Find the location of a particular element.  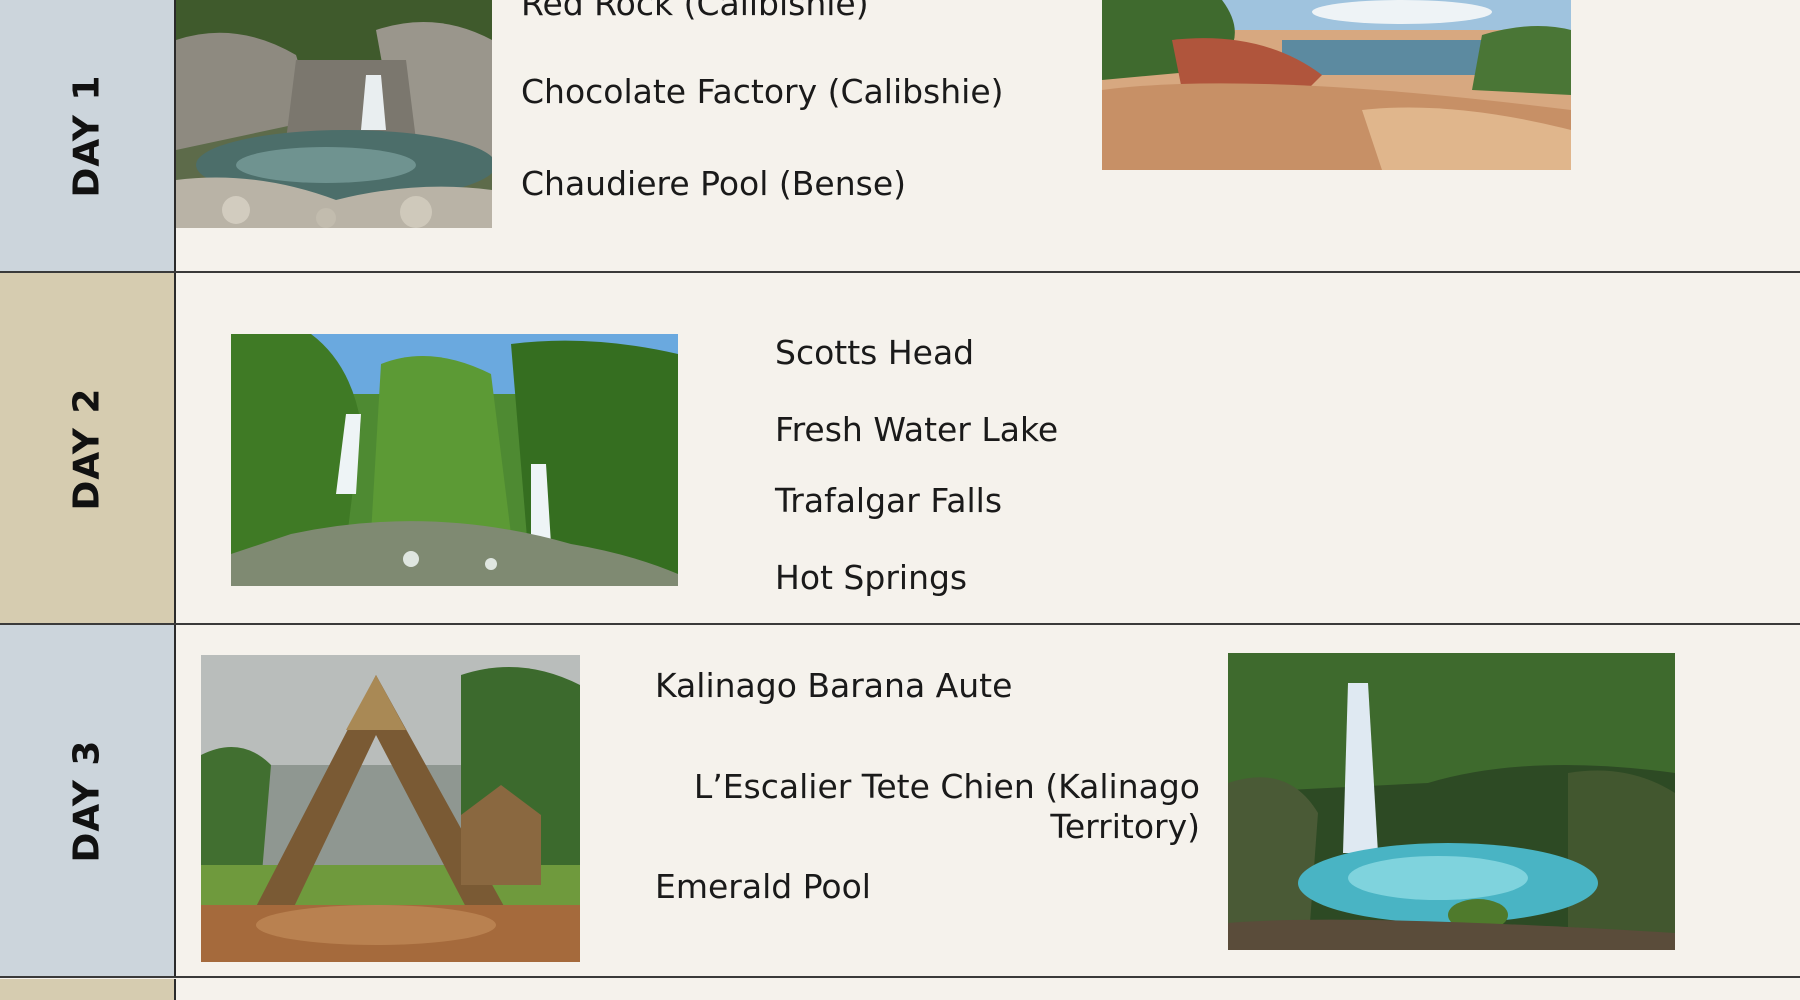

red-rock-coast-photo is located at coordinates (1336, 85).